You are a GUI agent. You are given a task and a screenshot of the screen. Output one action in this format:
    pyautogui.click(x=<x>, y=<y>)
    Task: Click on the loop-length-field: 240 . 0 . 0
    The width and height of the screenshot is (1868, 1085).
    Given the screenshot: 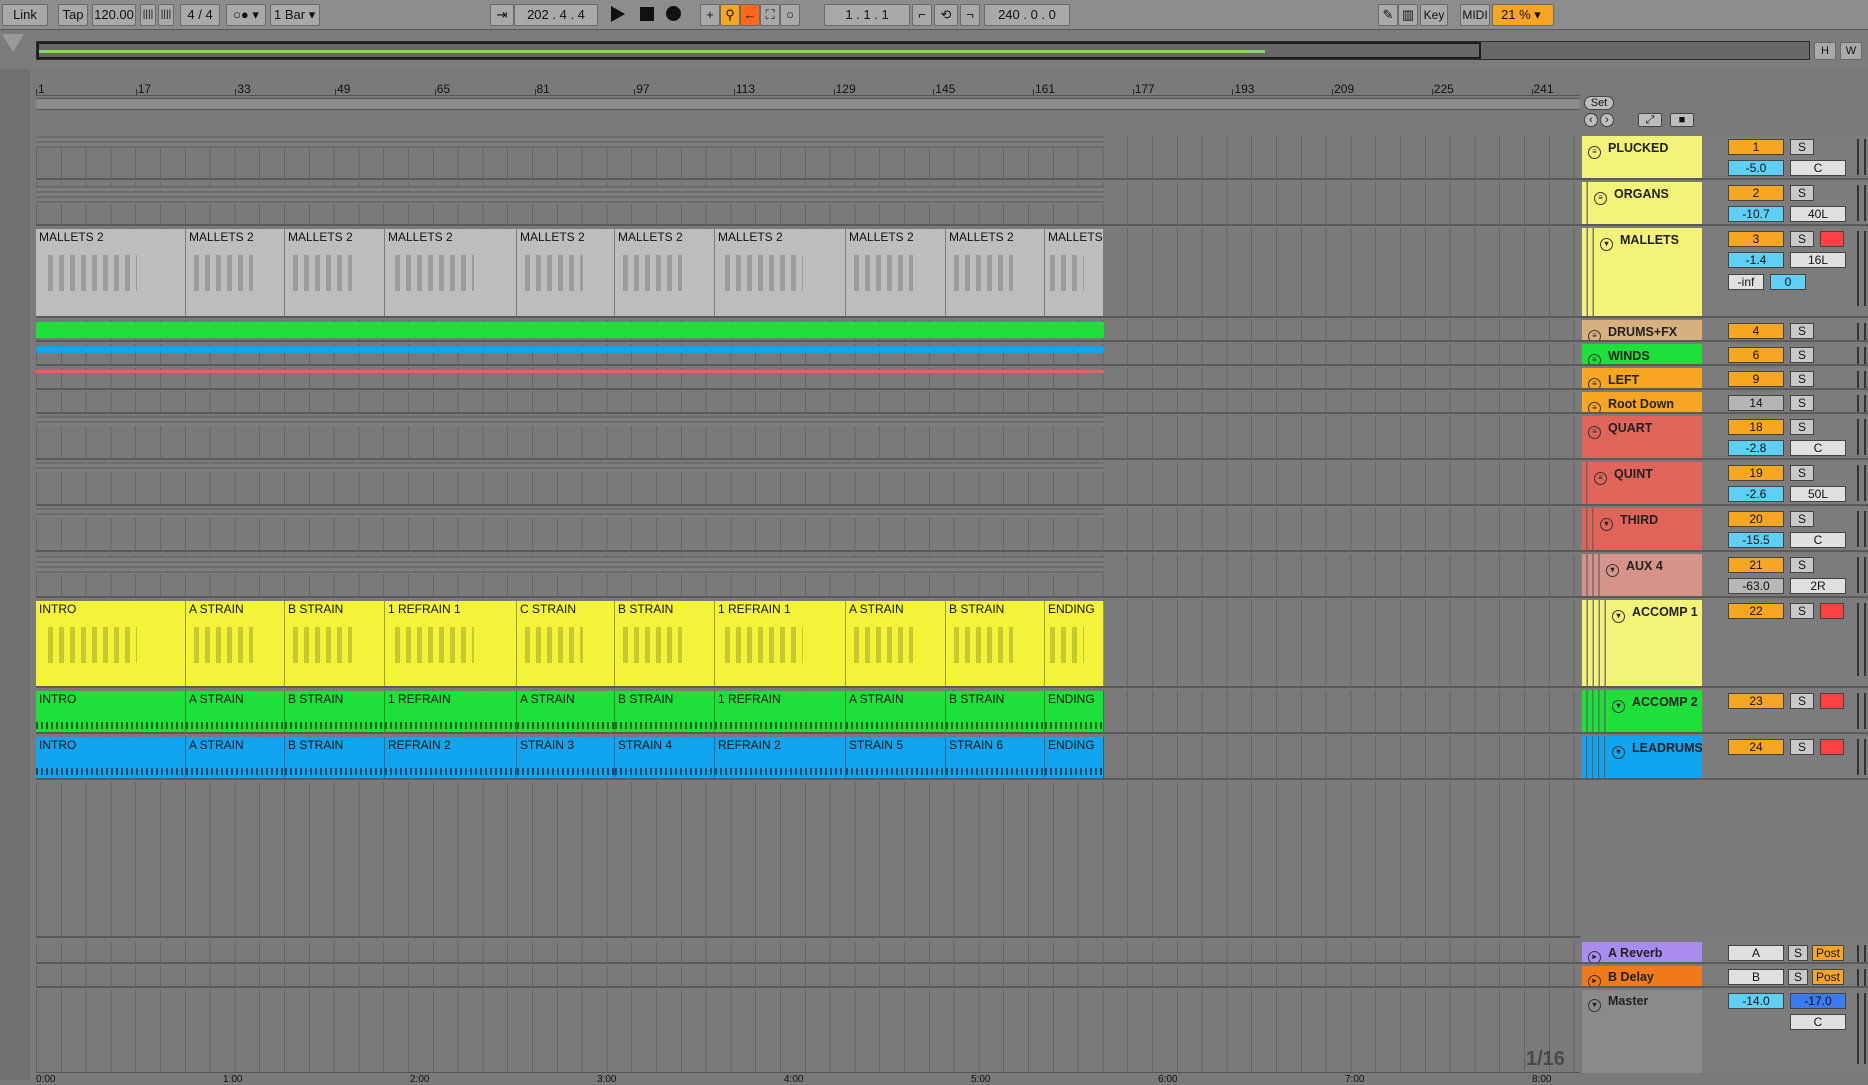 What is the action you would take?
    pyautogui.click(x=1027, y=15)
    